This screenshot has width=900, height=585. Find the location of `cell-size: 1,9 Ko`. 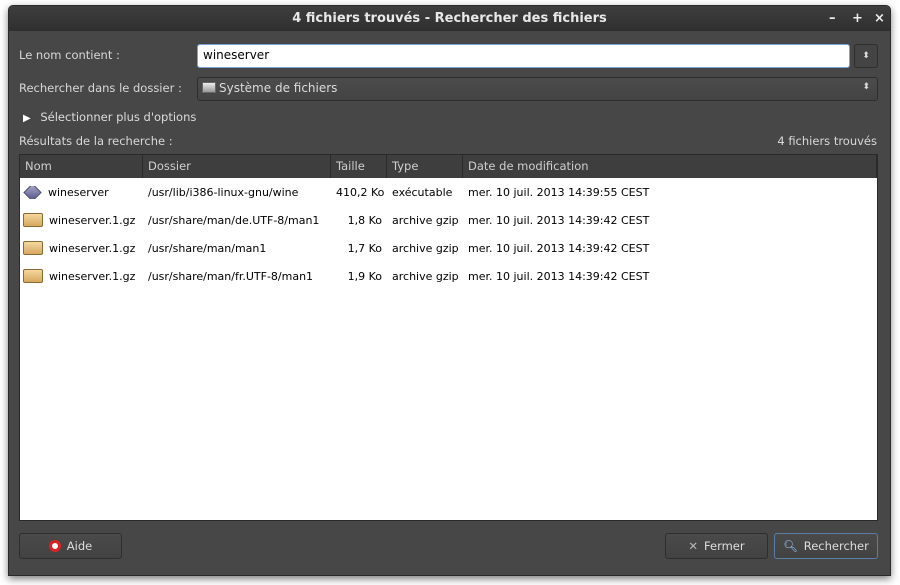

cell-size: 1,9 Ko is located at coordinates (364, 276).